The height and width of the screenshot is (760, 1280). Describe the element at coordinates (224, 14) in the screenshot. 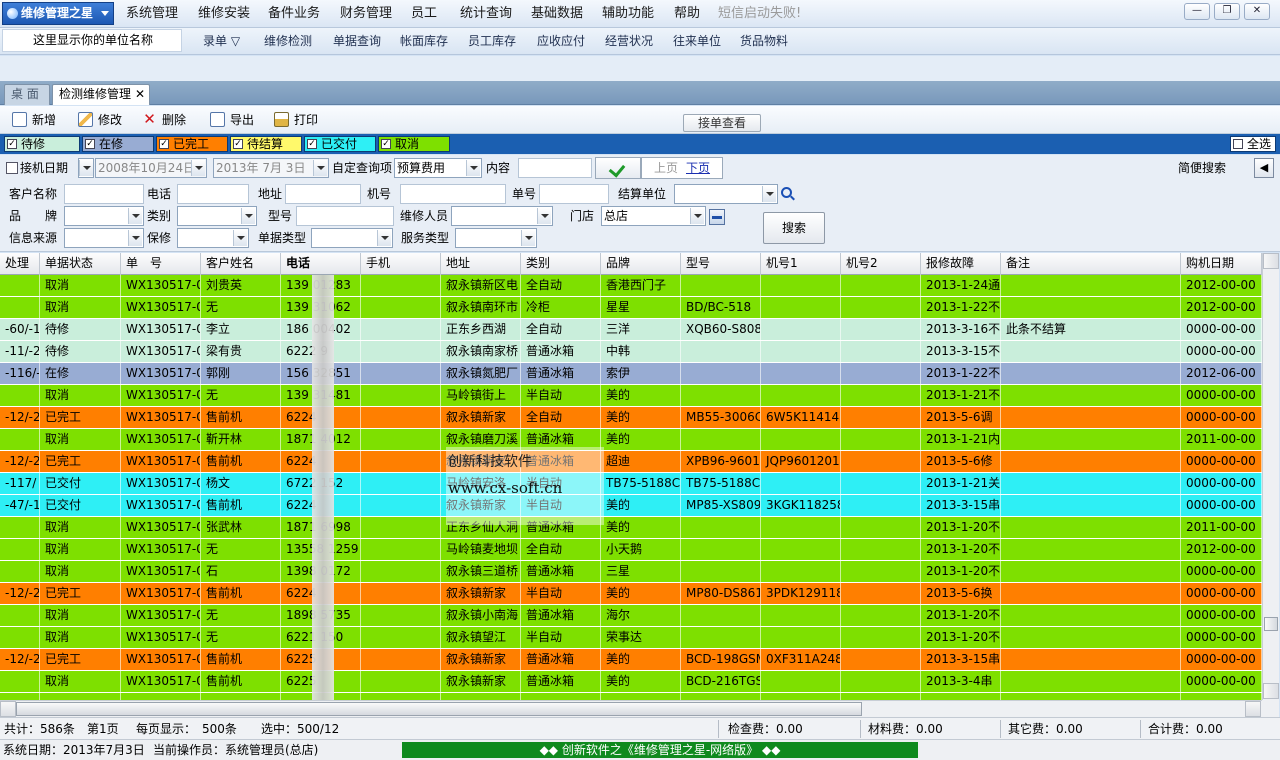

I see `menu-item: 维修安装` at that location.